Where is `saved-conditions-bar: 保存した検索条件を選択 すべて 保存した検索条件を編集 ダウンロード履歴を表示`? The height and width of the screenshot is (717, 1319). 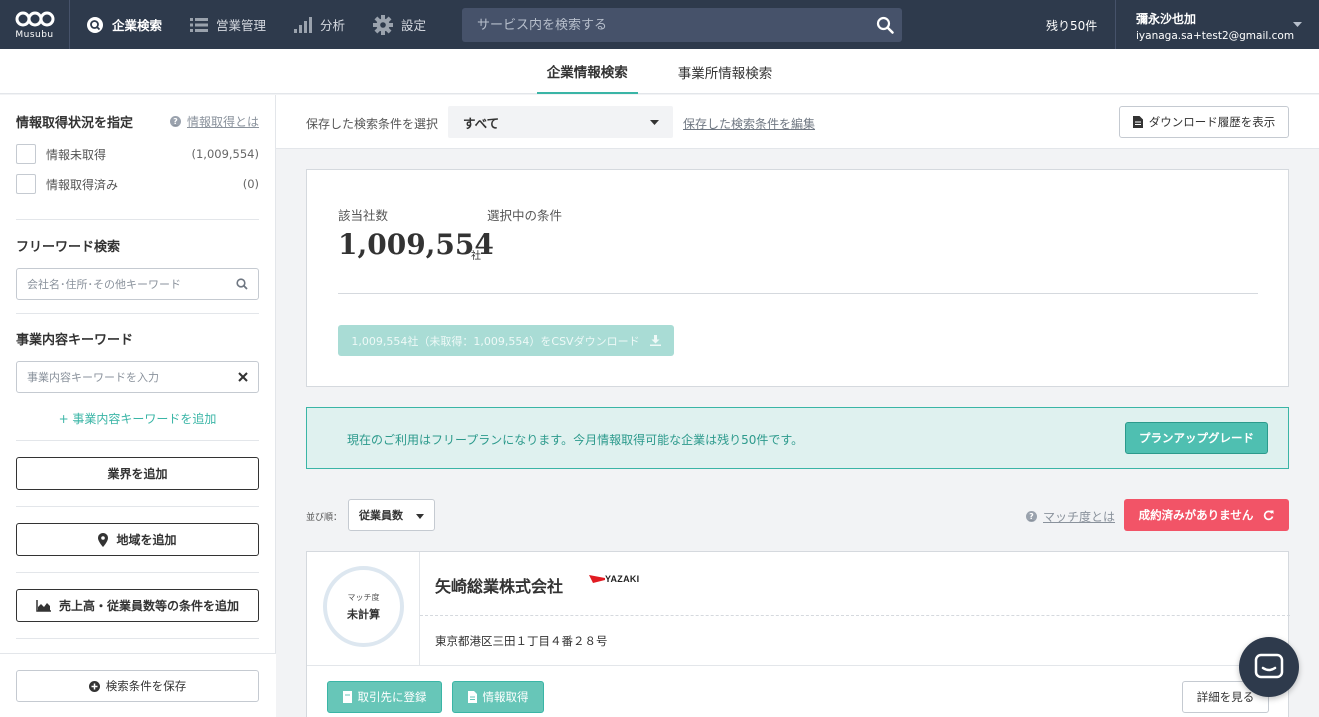 saved-conditions-bar: 保存した検索条件を選択 すべて 保存した検索条件を編集 ダウンロード履歴を表示 is located at coordinates (797, 122).